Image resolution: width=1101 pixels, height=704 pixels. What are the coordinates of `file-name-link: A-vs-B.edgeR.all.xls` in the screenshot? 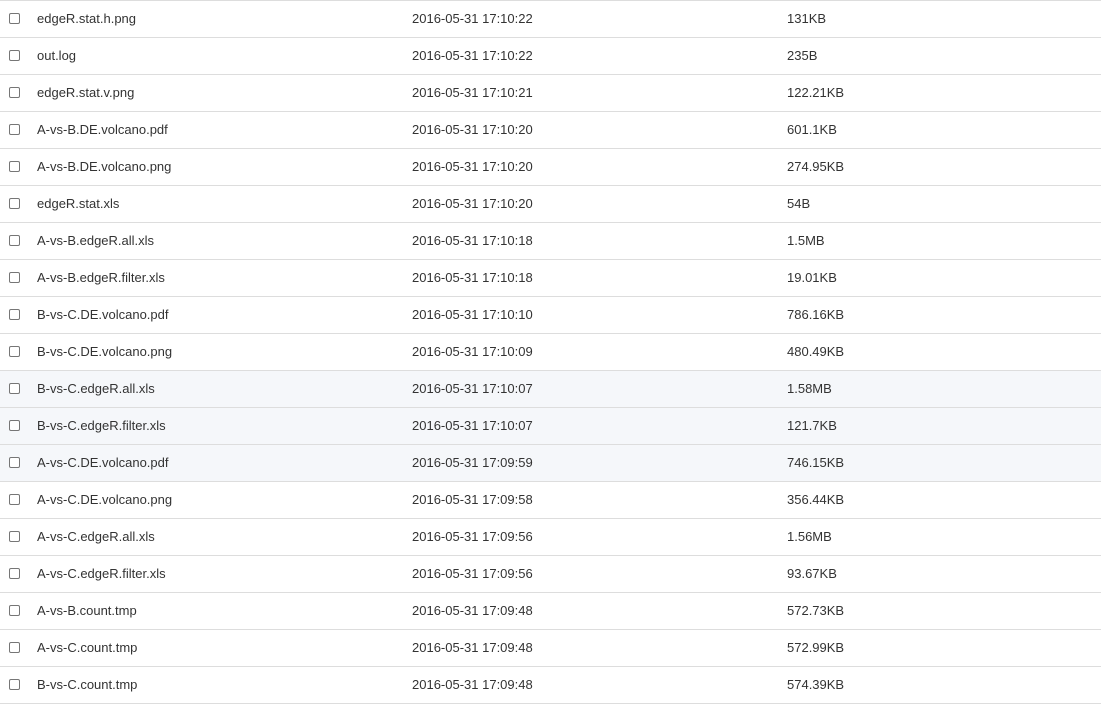 It's located at (95, 241).